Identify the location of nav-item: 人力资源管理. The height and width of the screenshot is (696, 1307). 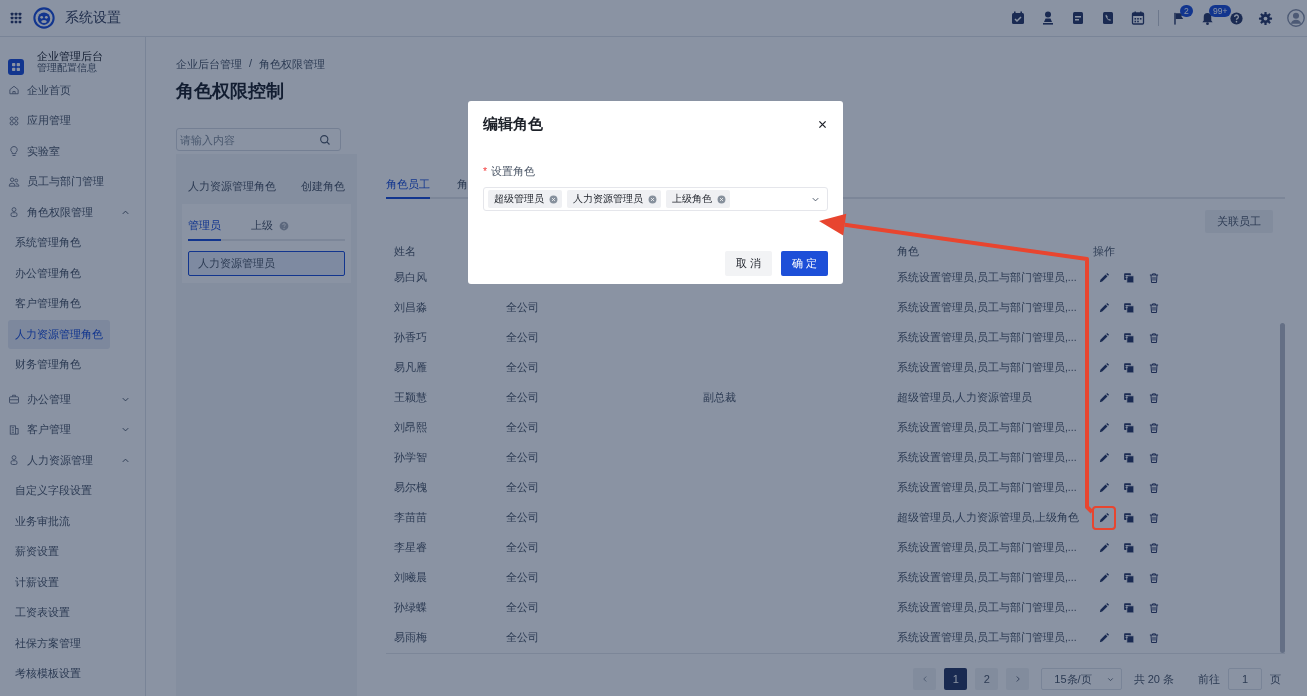
(50, 460).